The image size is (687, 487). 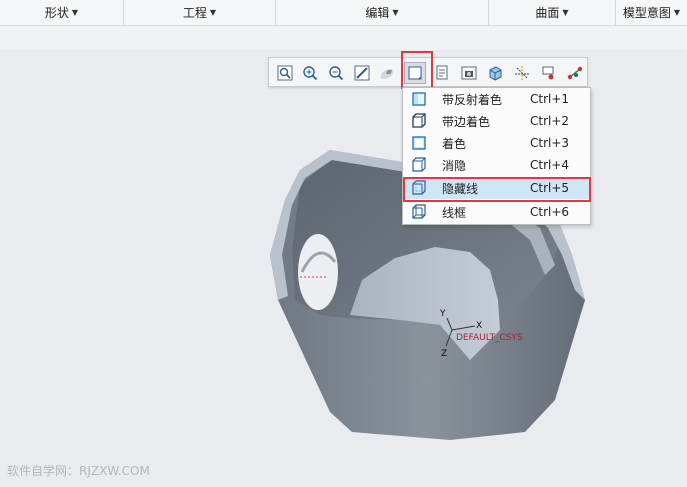 What do you see at coordinates (419, 165) in the screenshot?
I see `no-hidden-icon` at bounding box center [419, 165].